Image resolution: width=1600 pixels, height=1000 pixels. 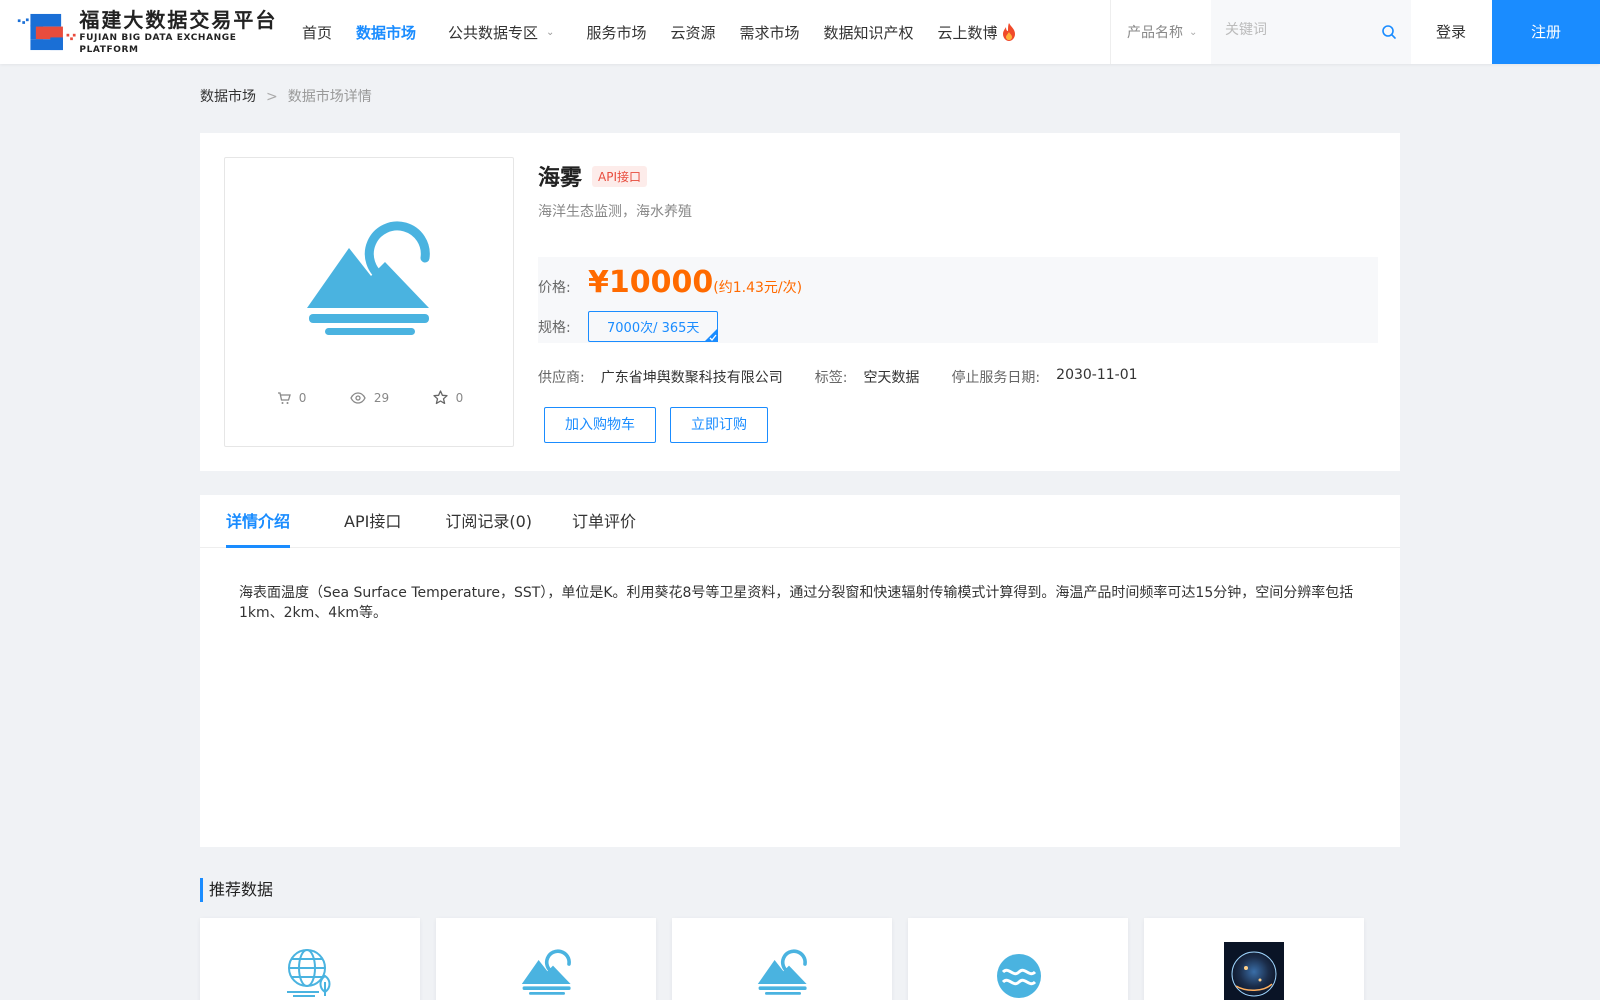 I want to click on cart-count: 0, so click(x=302, y=397).